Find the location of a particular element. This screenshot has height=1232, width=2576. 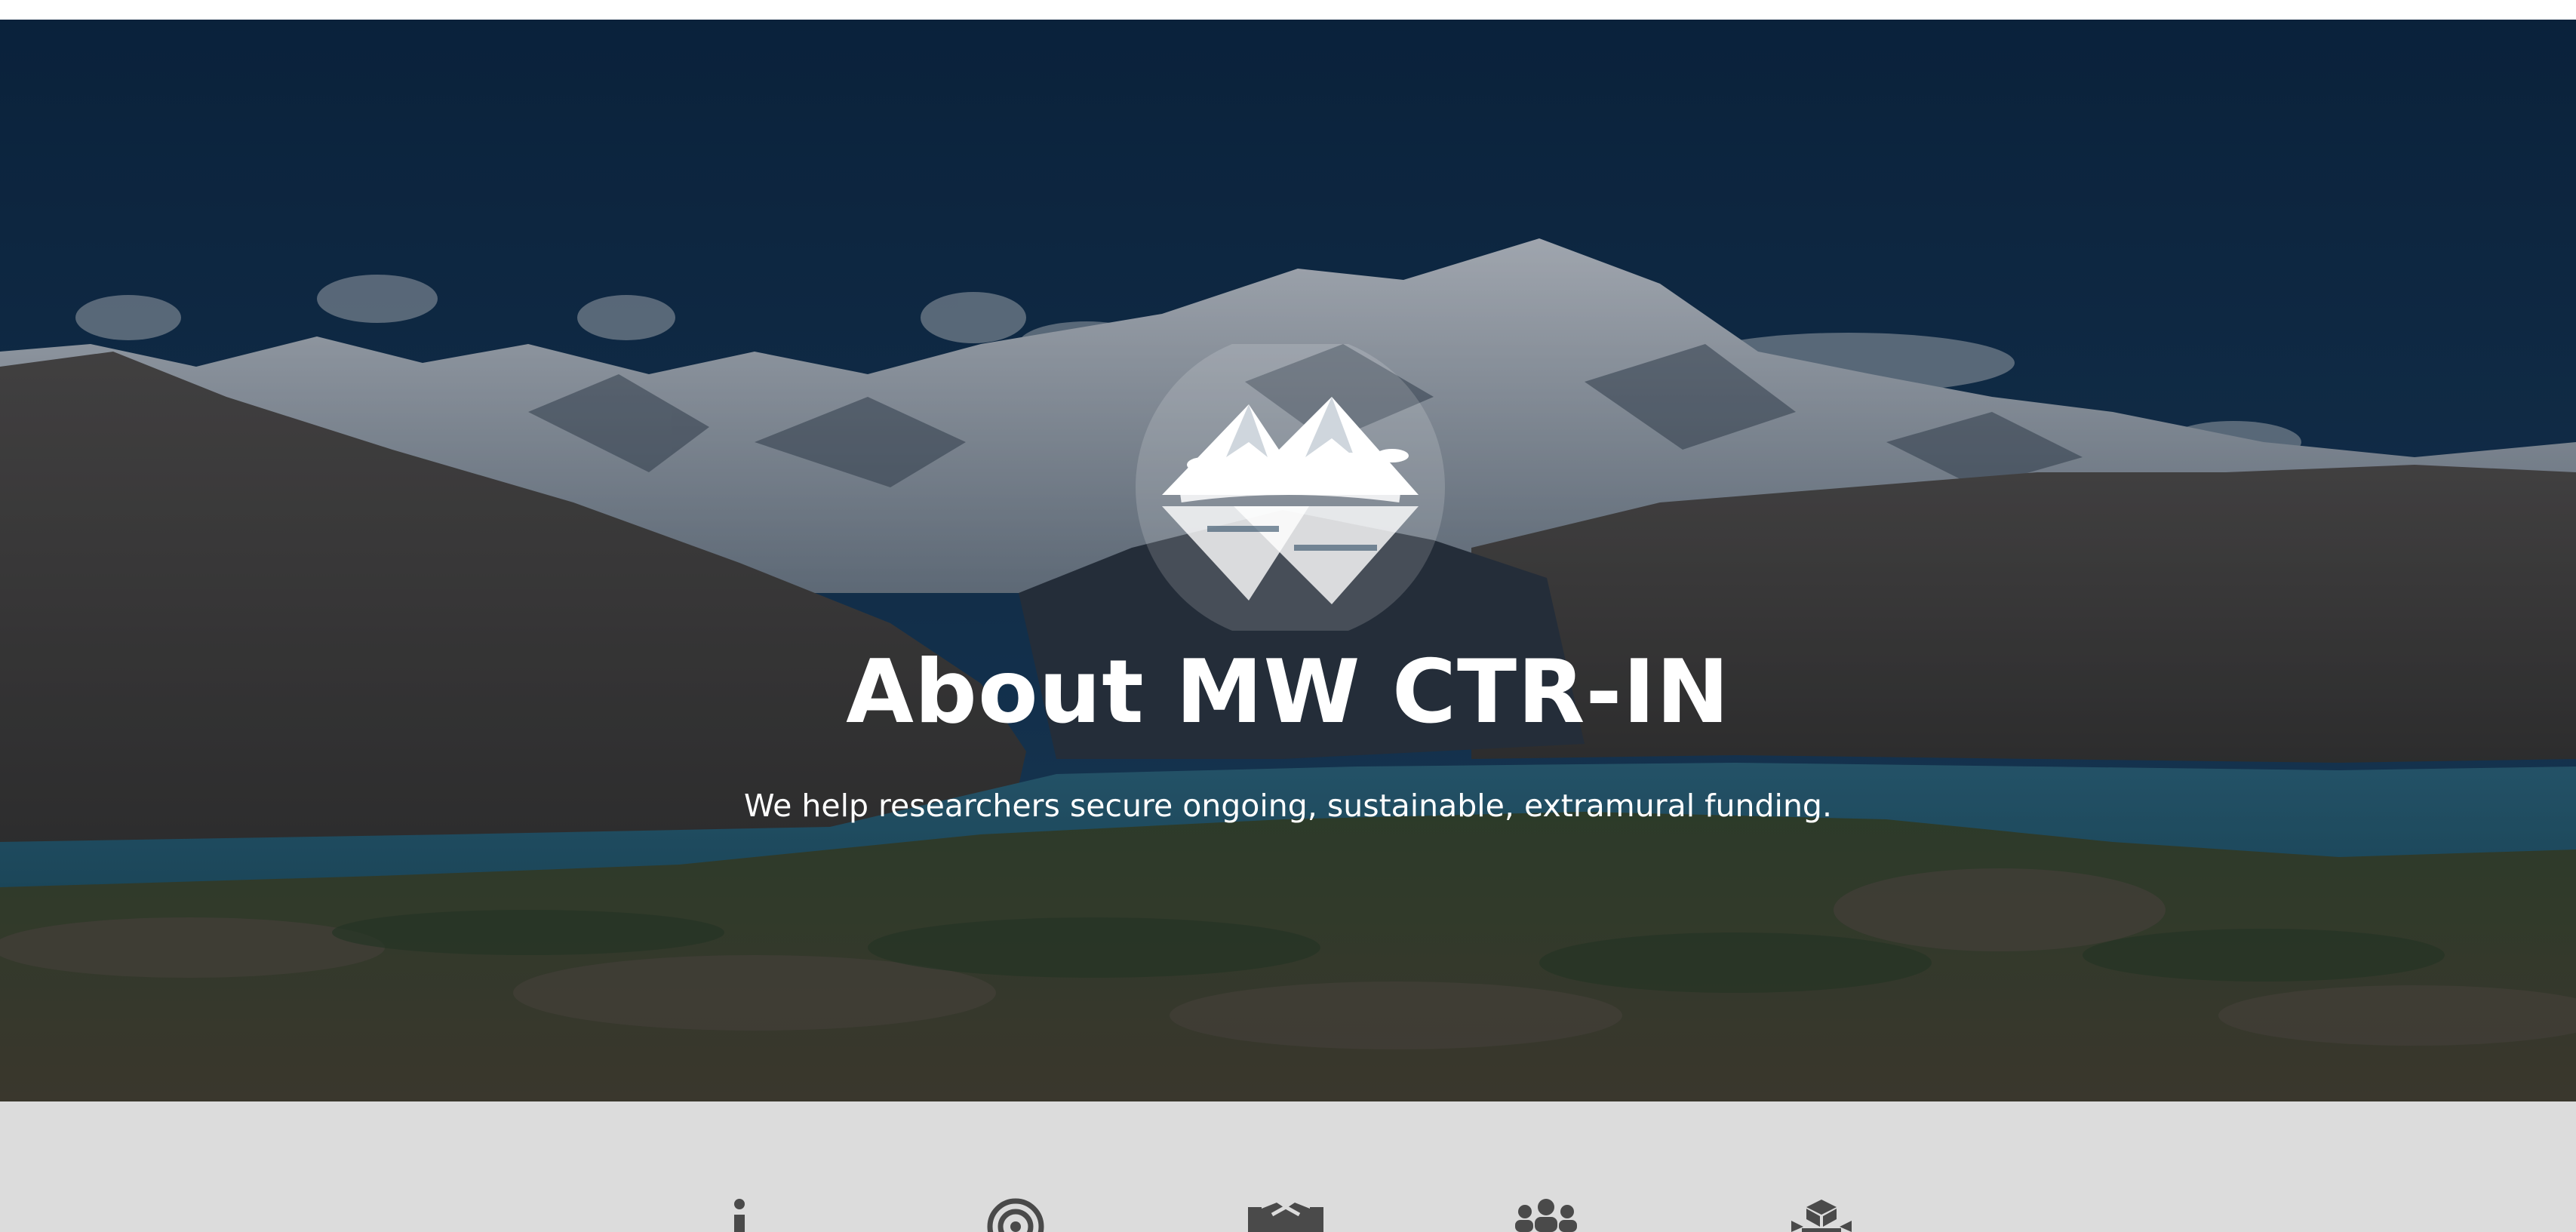

top-bar is located at coordinates (1288, 10).